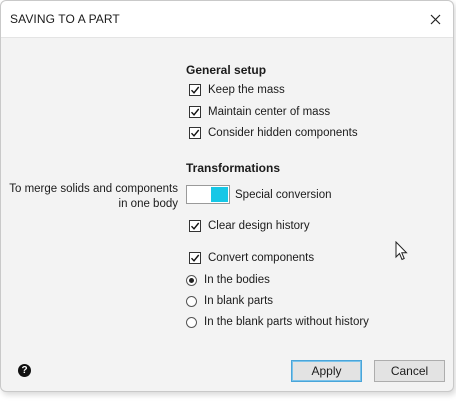  I want to click on radio-in-blank-parts-without-history-label: In the blank parts without history, so click(286, 322).